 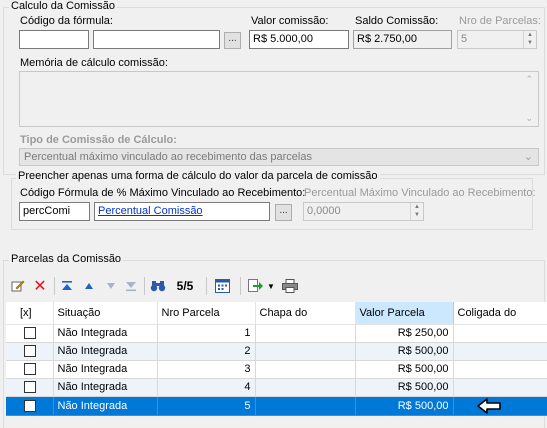 I want to click on delete-icon: ✕, so click(x=40, y=286).